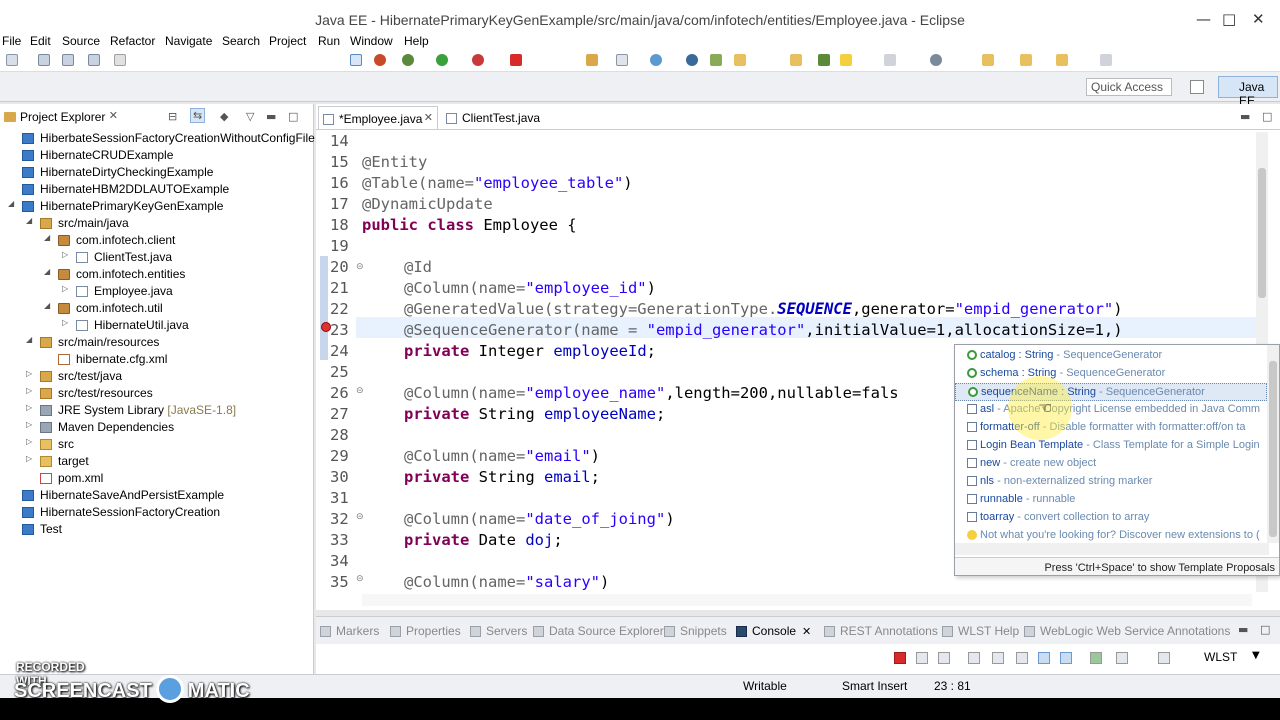 This screenshot has width=1280, height=720. I want to click on wlst-button: WLST, so click(1220, 657).